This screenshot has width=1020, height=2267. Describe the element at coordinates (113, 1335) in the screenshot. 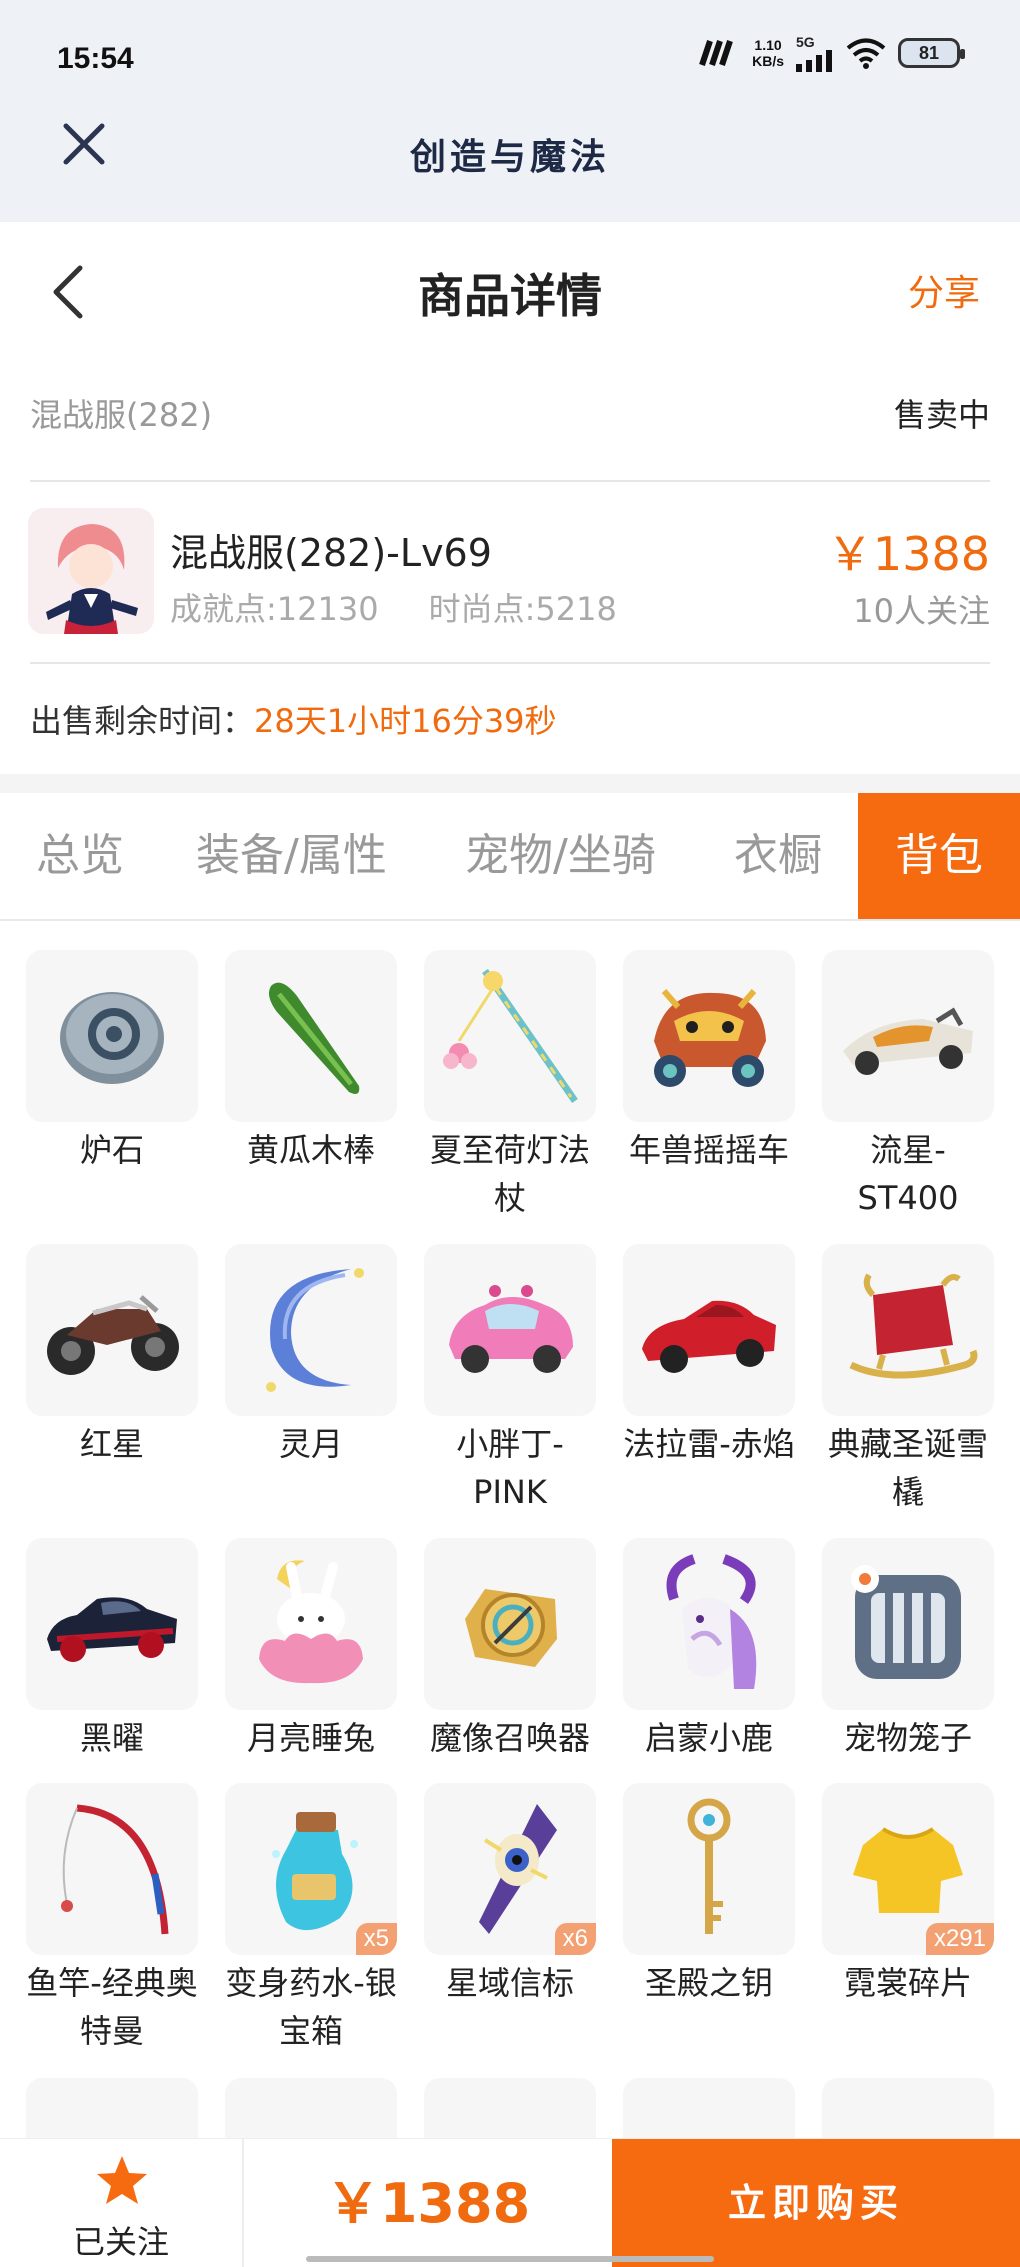

I see `motorcycle-icon` at that location.